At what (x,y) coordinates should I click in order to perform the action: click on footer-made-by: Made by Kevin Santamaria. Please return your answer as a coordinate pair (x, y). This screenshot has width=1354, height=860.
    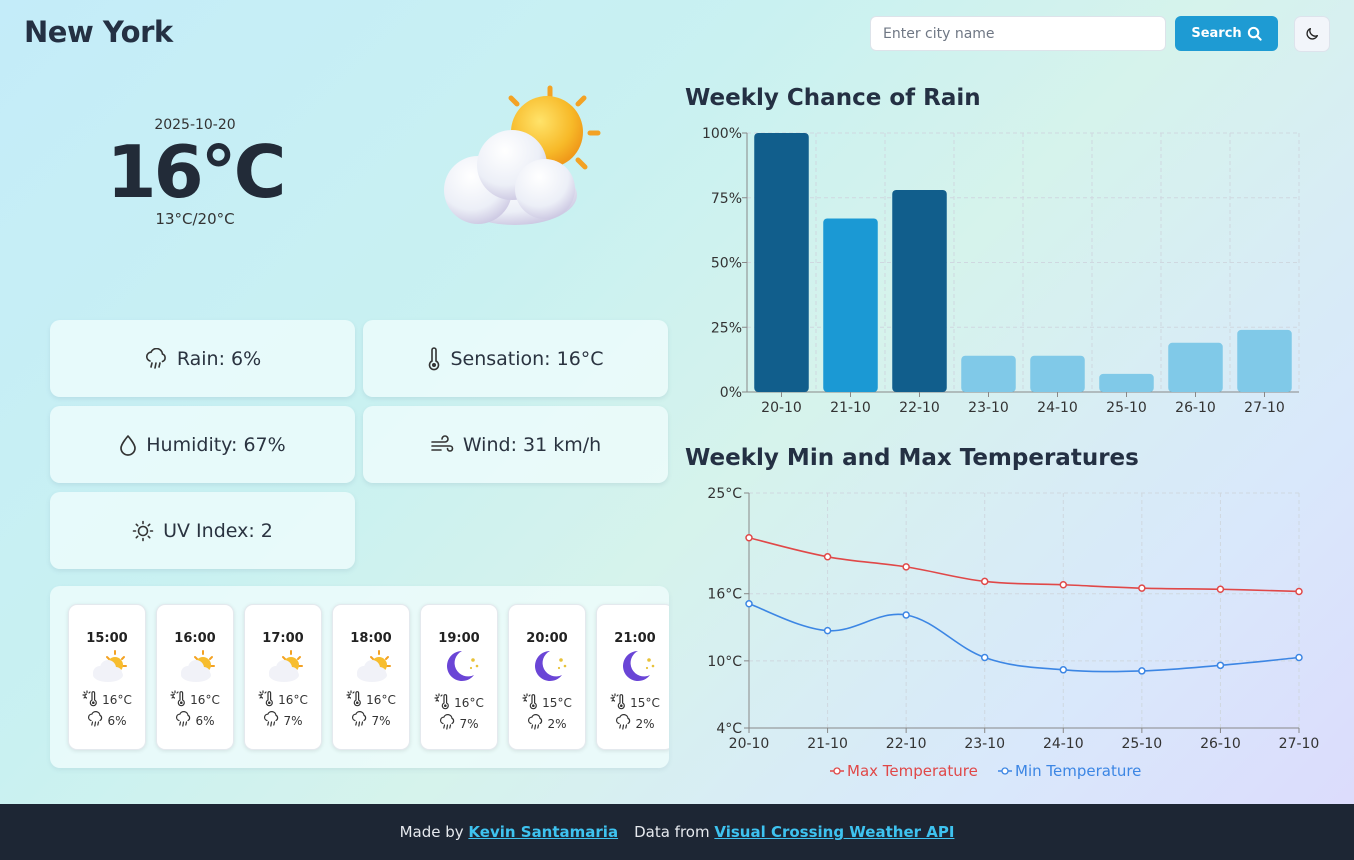
    Looking at the image, I should click on (509, 832).